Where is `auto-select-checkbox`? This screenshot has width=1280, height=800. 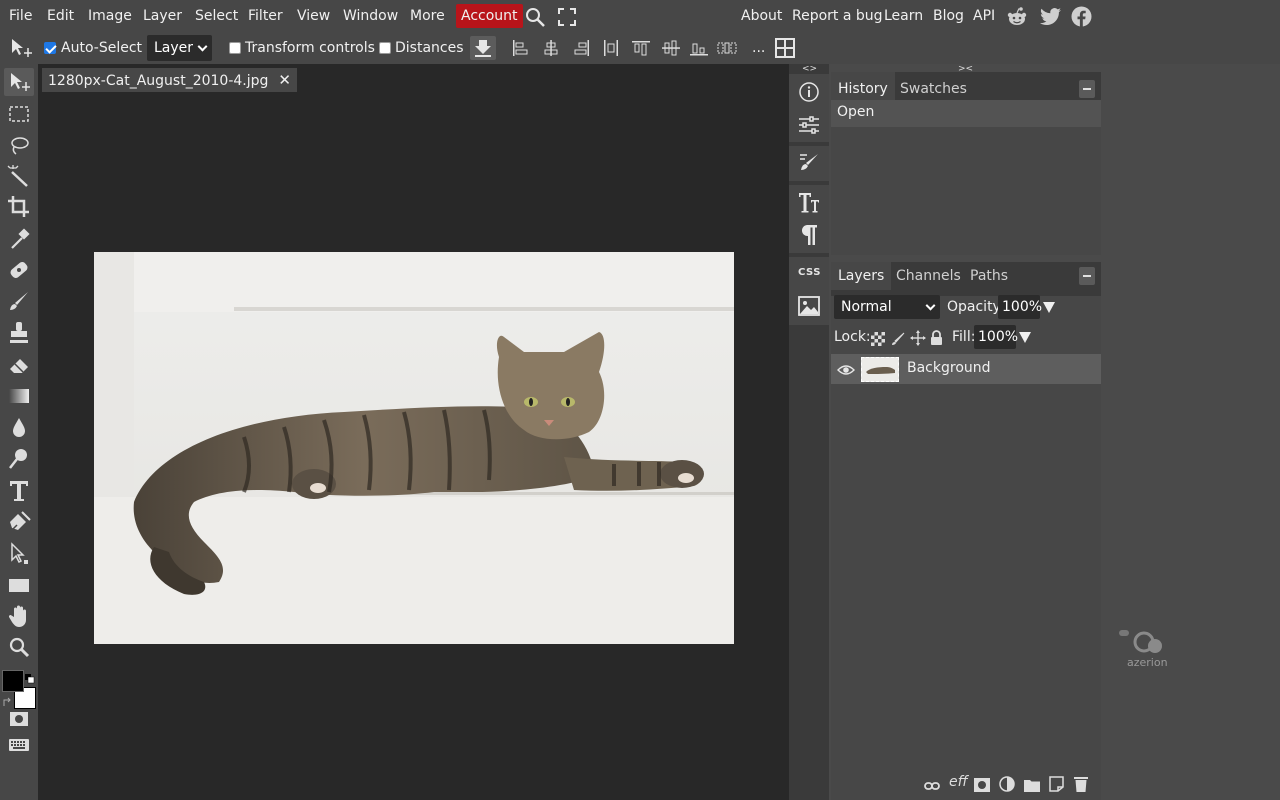
auto-select-checkbox is located at coordinates (50, 48).